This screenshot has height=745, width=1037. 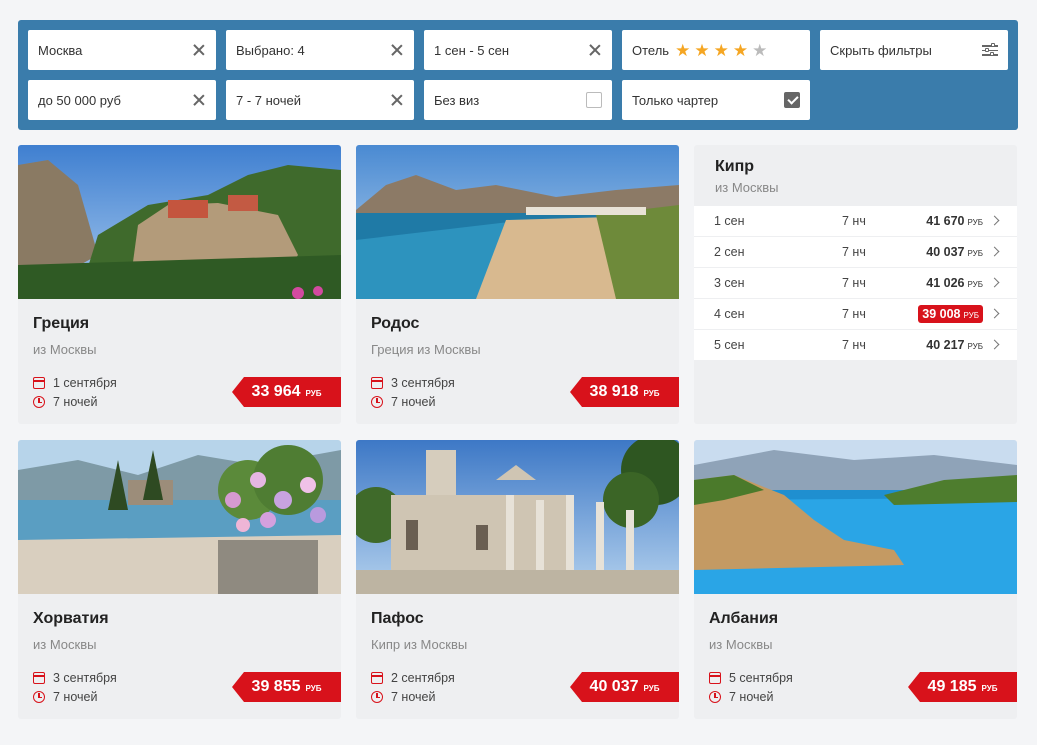 What do you see at coordinates (595, 50) in the screenshot?
I see `clear-dates-icon` at bounding box center [595, 50].